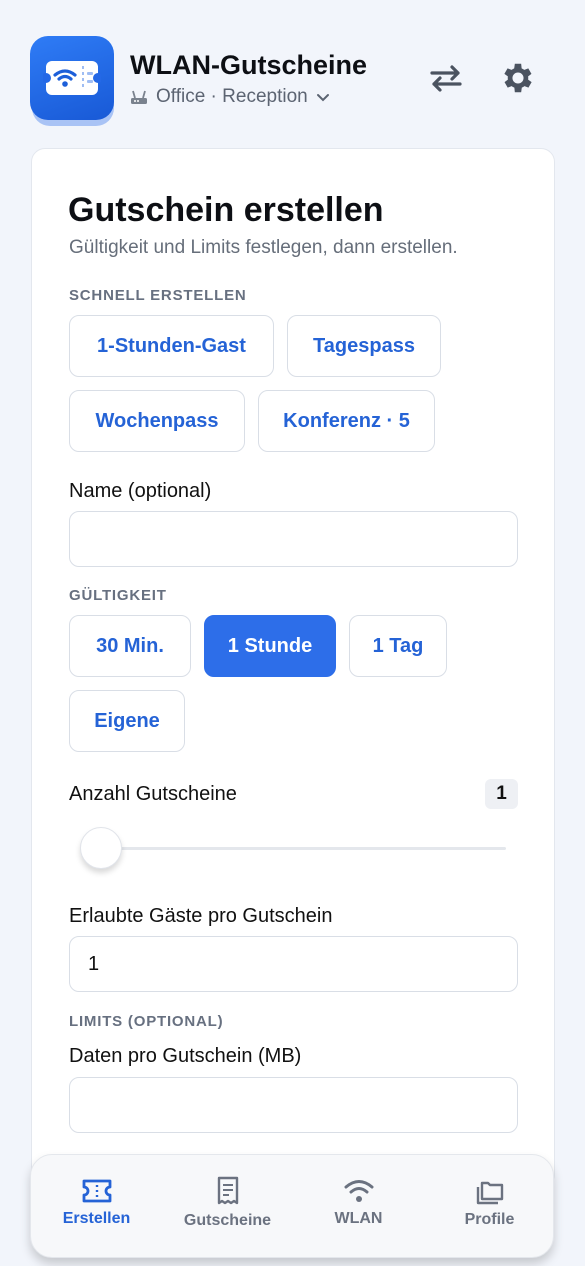 The image size is (585, 1266). Describe the element at coordinates (293, 964) in the screenshot. I see `guests-input` at that location.